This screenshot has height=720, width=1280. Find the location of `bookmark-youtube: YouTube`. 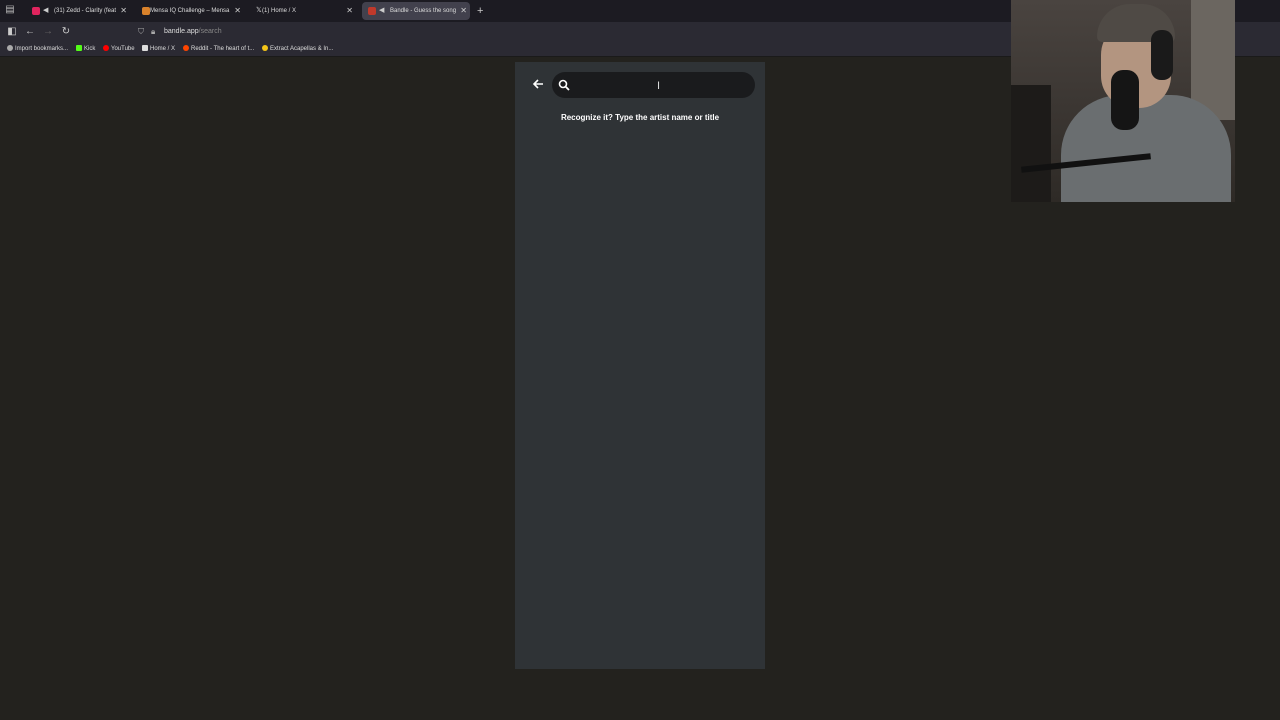

bookmark-youtube: YouTube is located at coordinates (119, 49).